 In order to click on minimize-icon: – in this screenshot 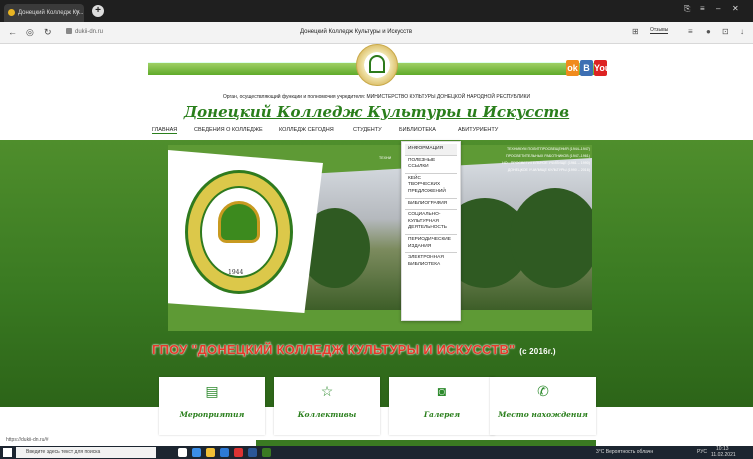, I will do `click(718, 8)`.